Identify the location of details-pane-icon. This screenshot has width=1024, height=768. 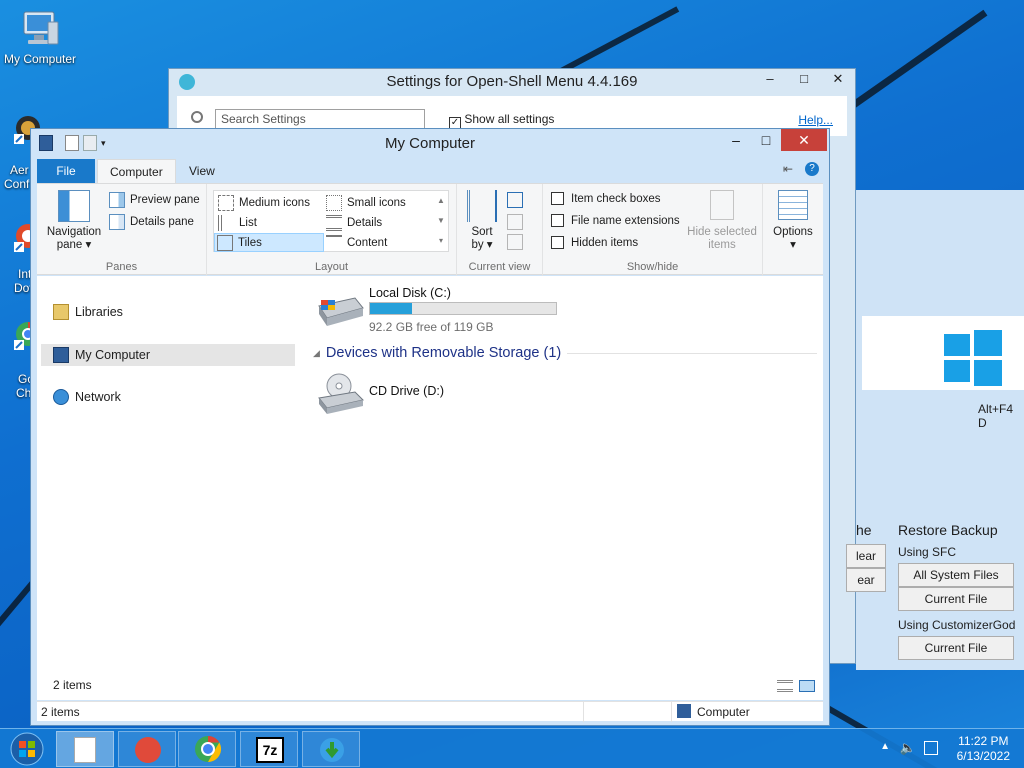
(117, 222).